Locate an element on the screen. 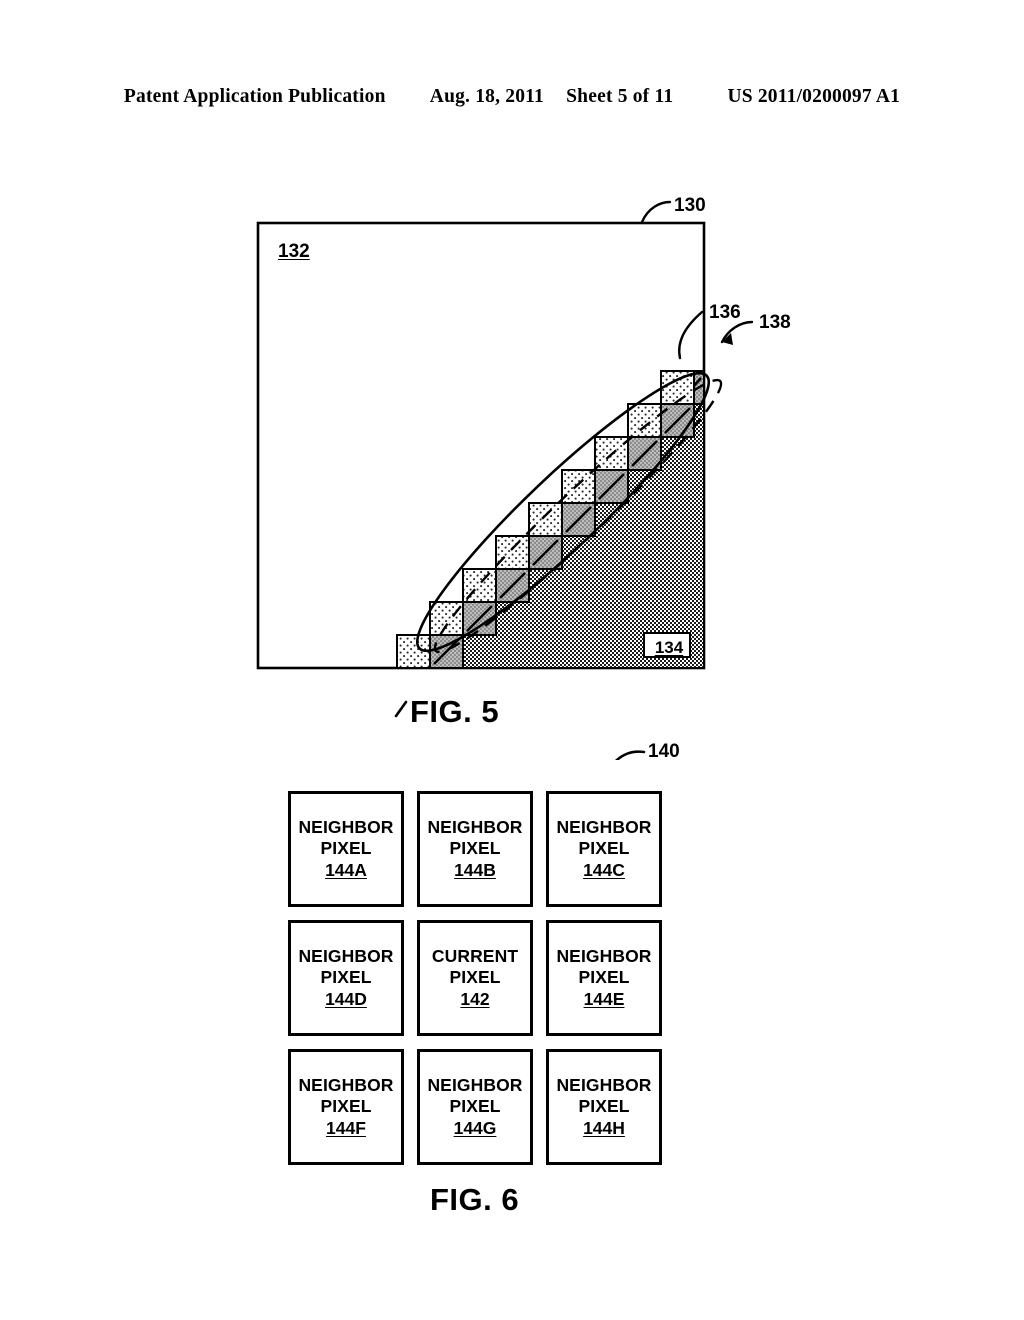 The width and height of the screenshot is (1024, 1320). ref-numeral-132: 132 is located at coordinates (294, 251).